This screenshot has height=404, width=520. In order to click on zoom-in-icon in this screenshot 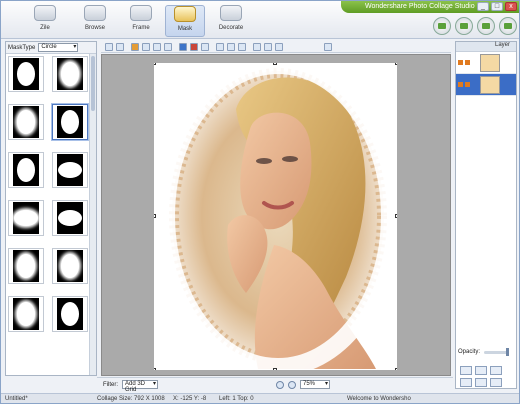, I will do `click(280, 384)`.